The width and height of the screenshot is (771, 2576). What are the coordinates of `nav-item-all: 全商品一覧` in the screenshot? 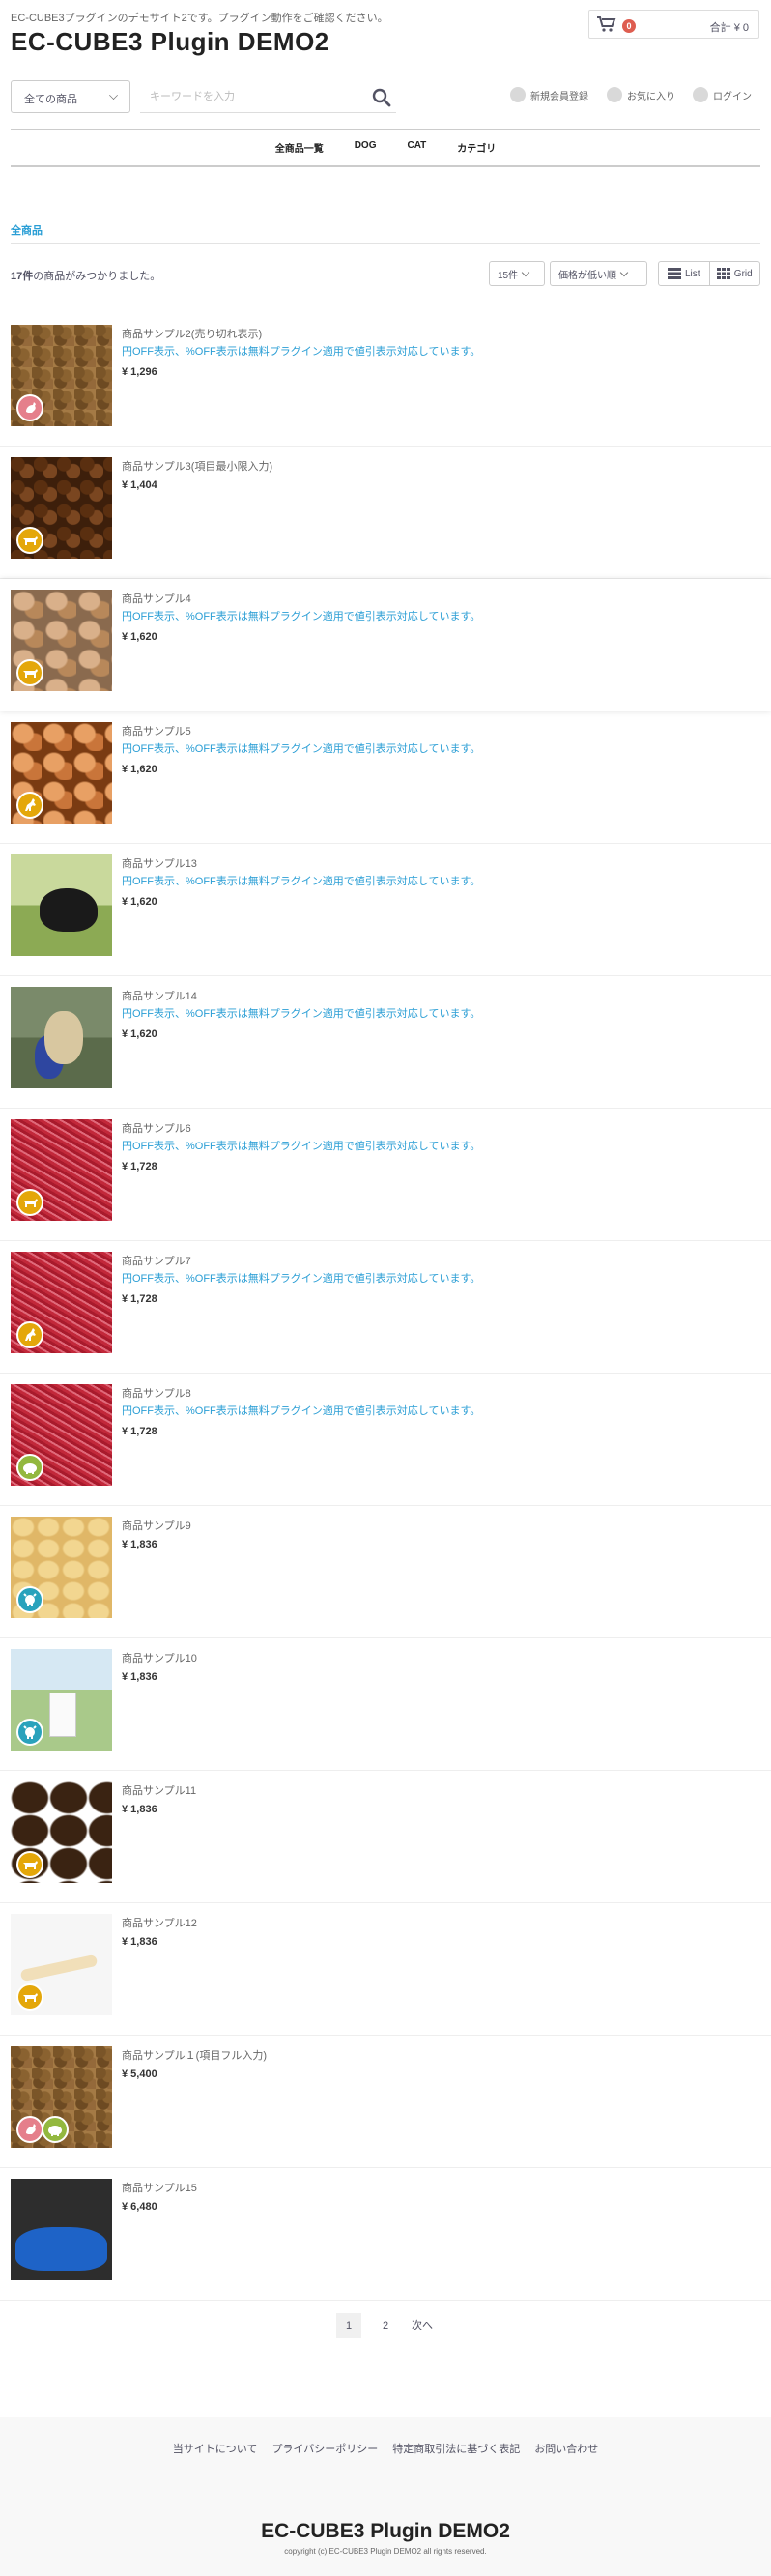 It's located at (300, 148).